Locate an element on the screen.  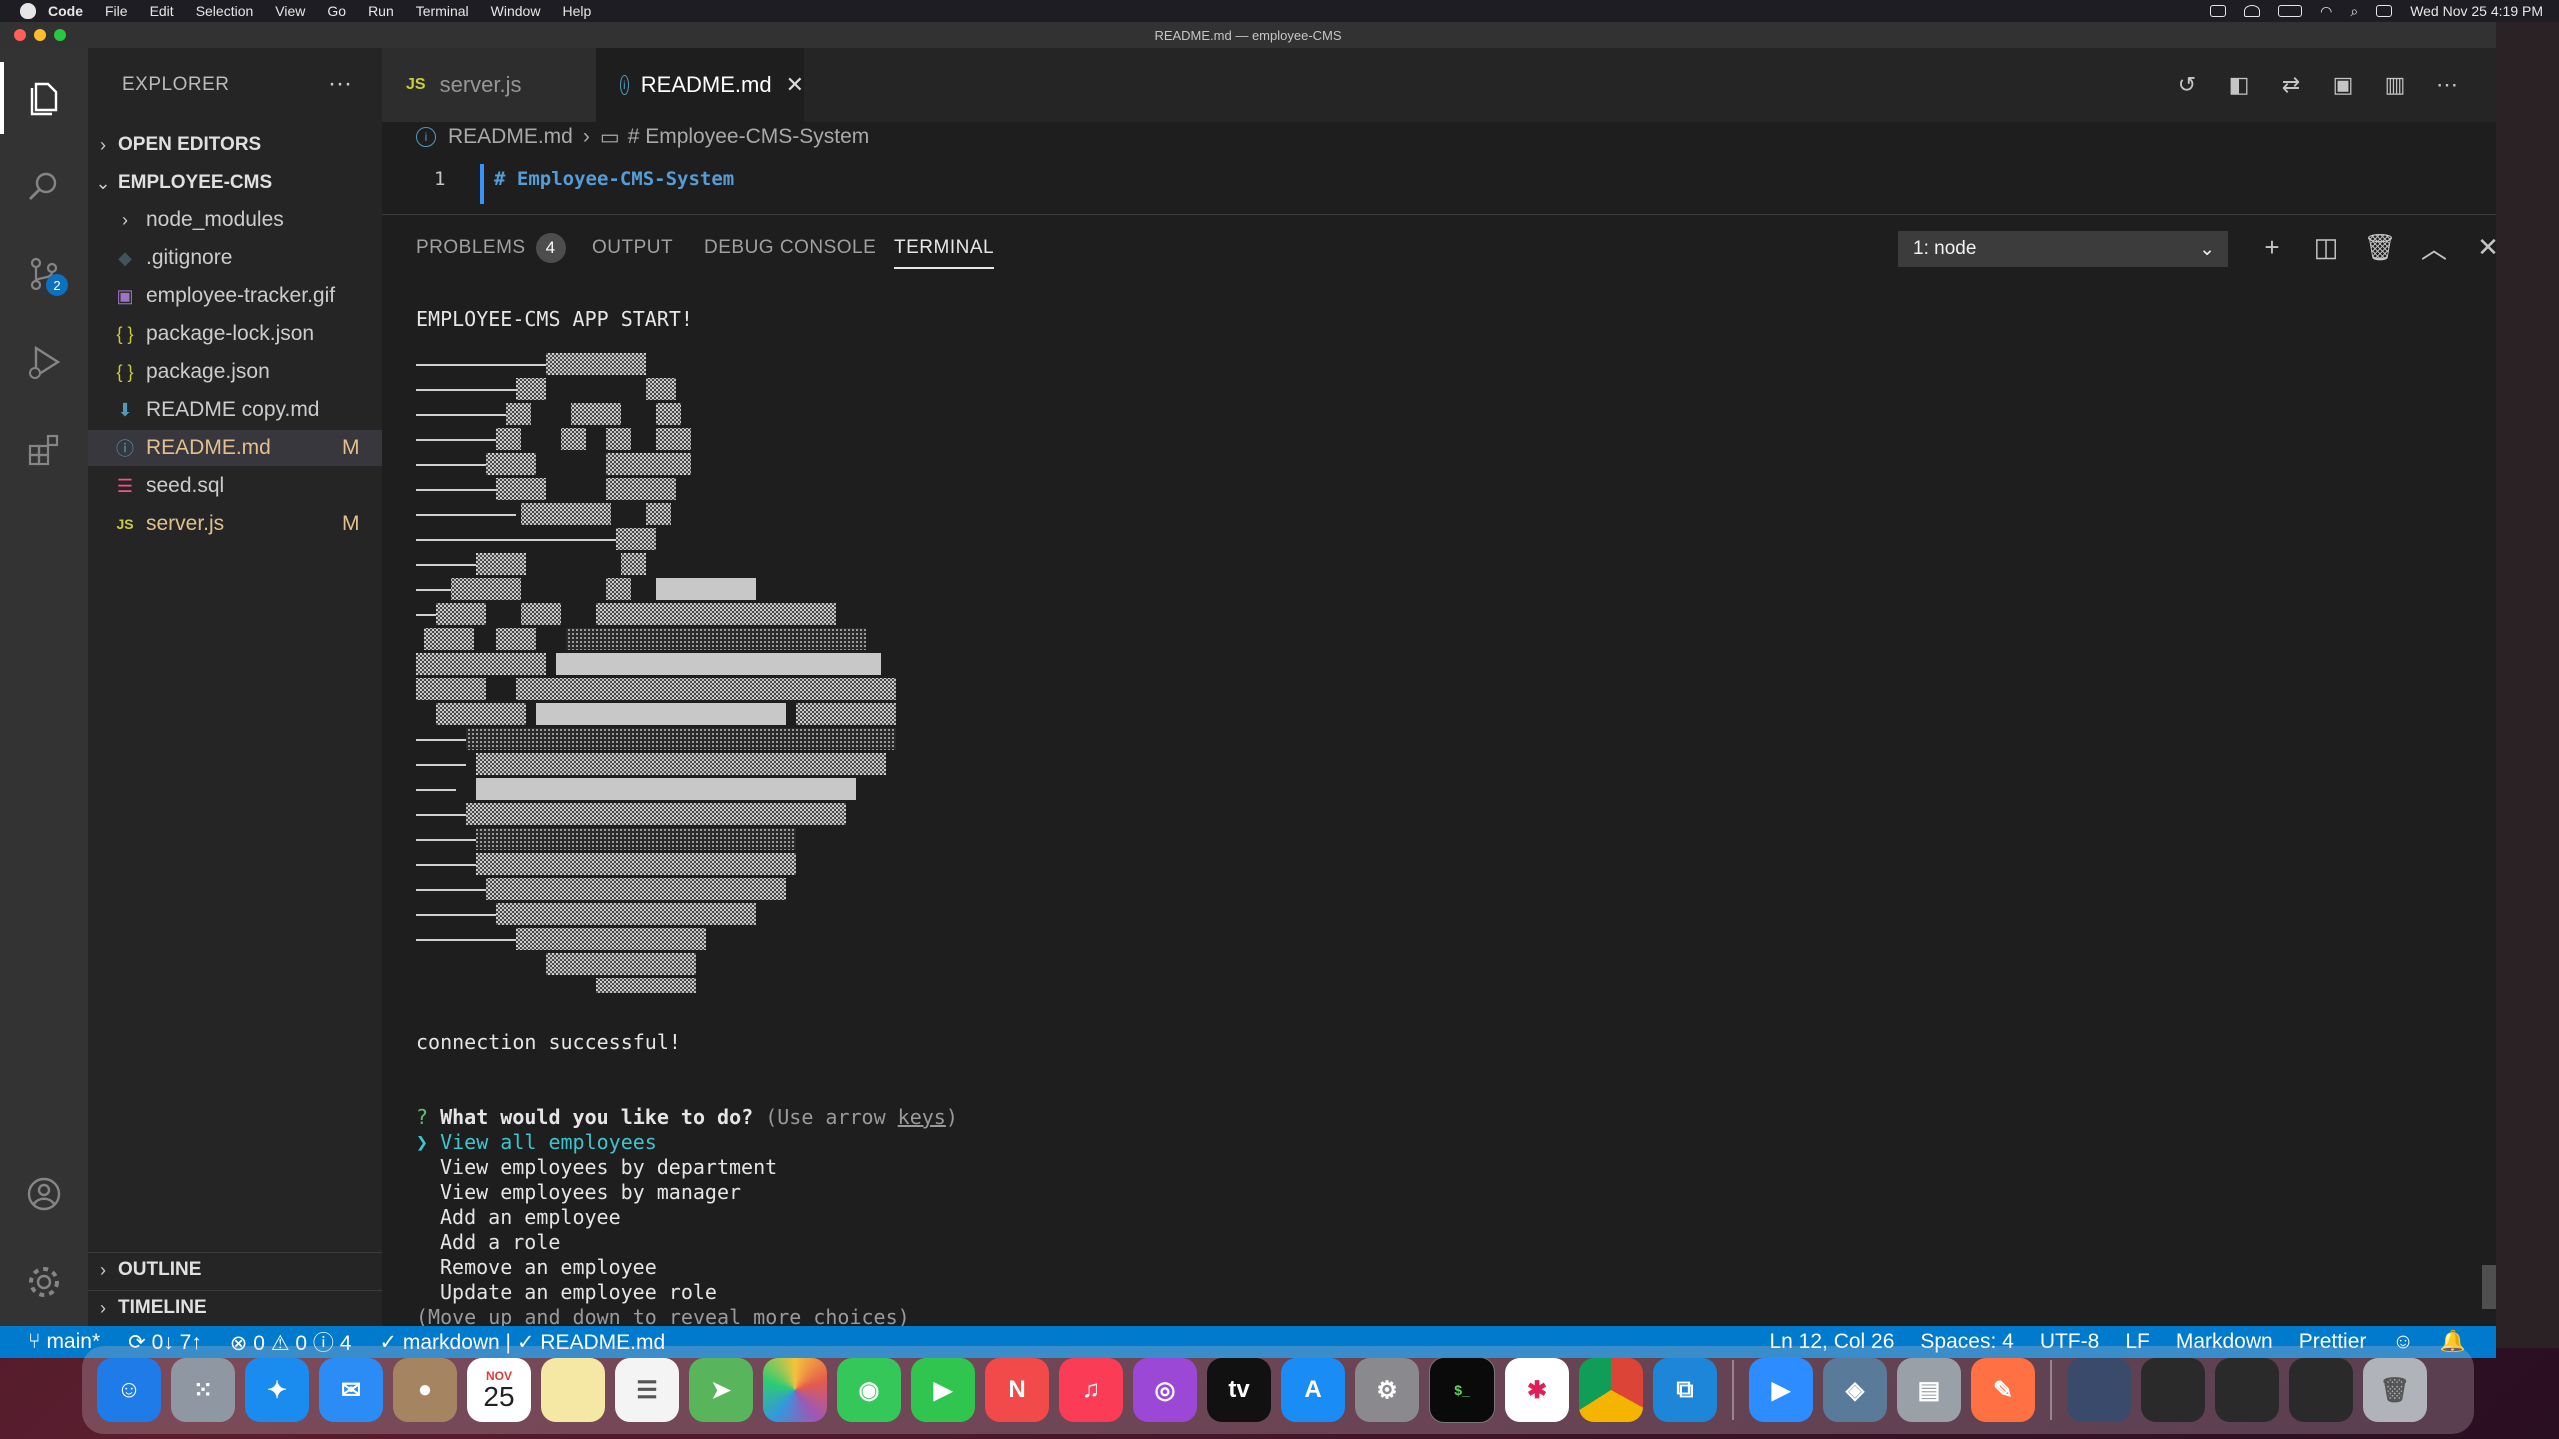
trash-icon: 🗑 is located at coordinates (2395, 1390).